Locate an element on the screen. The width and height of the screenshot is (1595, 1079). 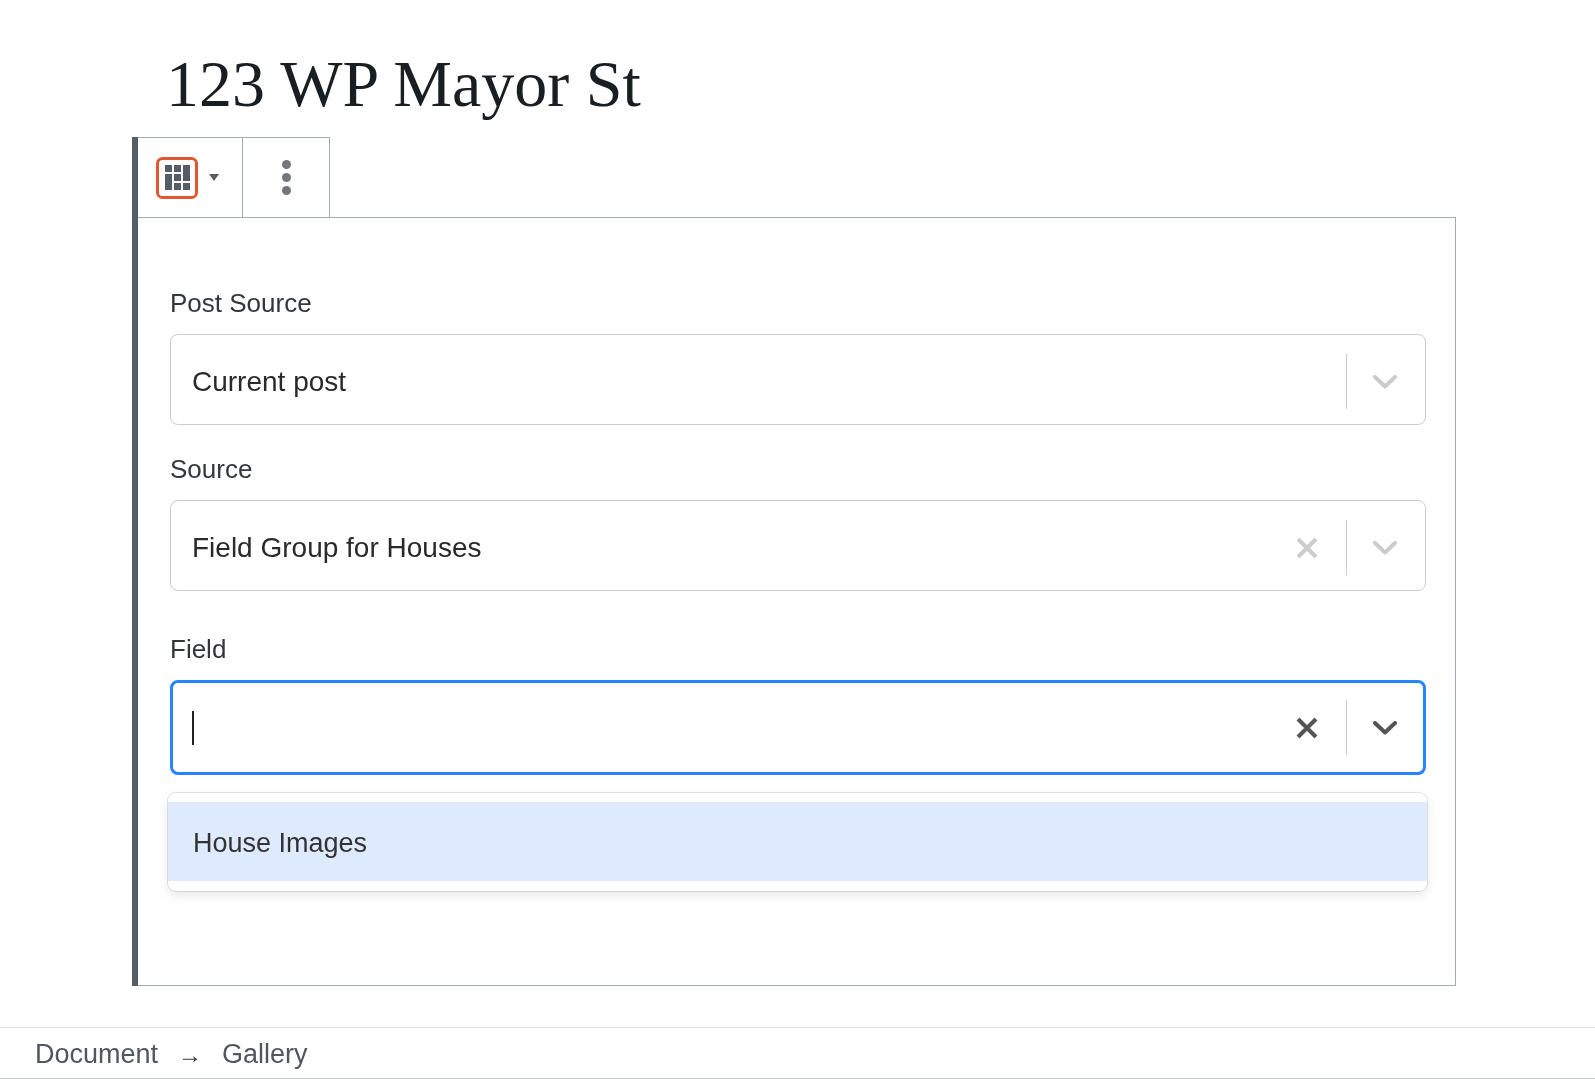
breadcrumb-link: Gallery is located at coordinates (265, 1054).